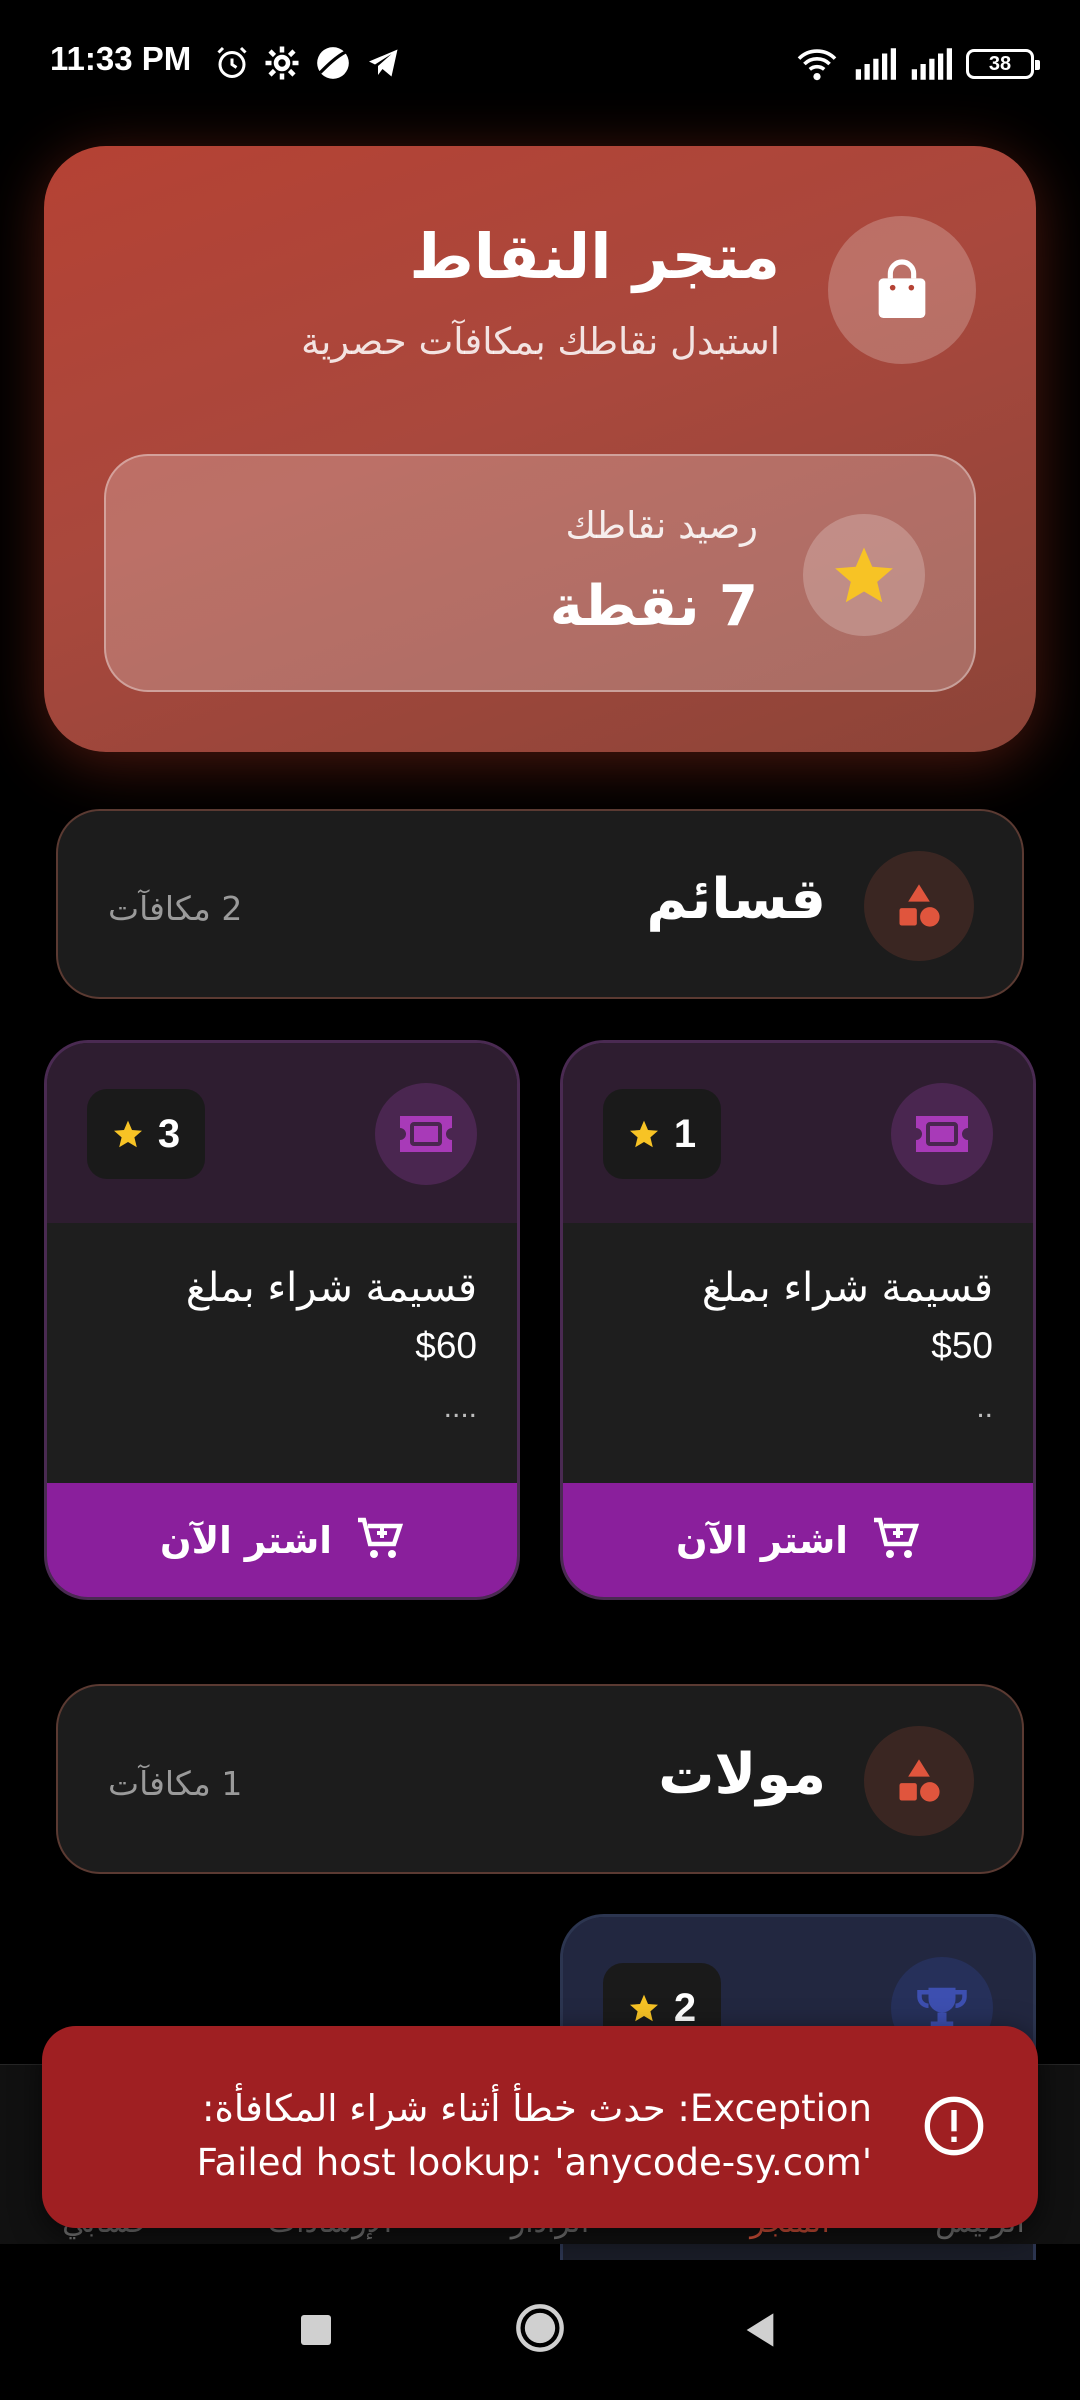 The width and height of the screenshot is (1080, 2400). What do you see at coordinates (1003, 64) in the screenshot?
I see `battery-icon: 38` at bounding box center [1003, 64].